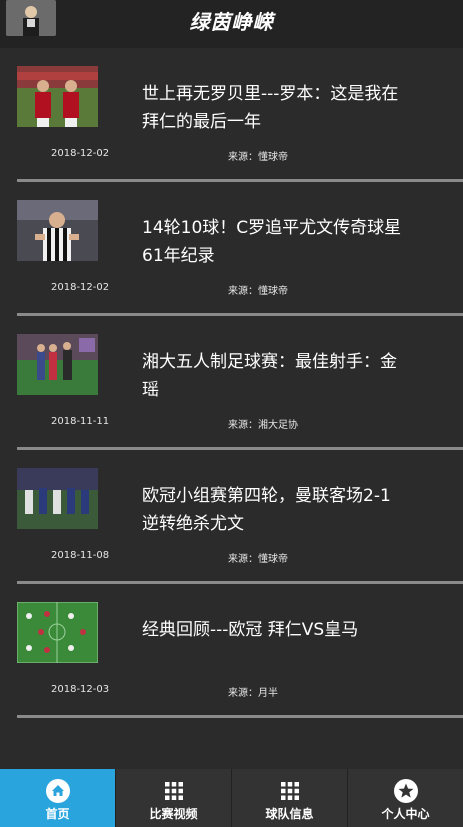 This screenshot has width=463, height=827. Describe the element at coordinates (57, 791) in the screenshot. I see `home-icon` at that location.